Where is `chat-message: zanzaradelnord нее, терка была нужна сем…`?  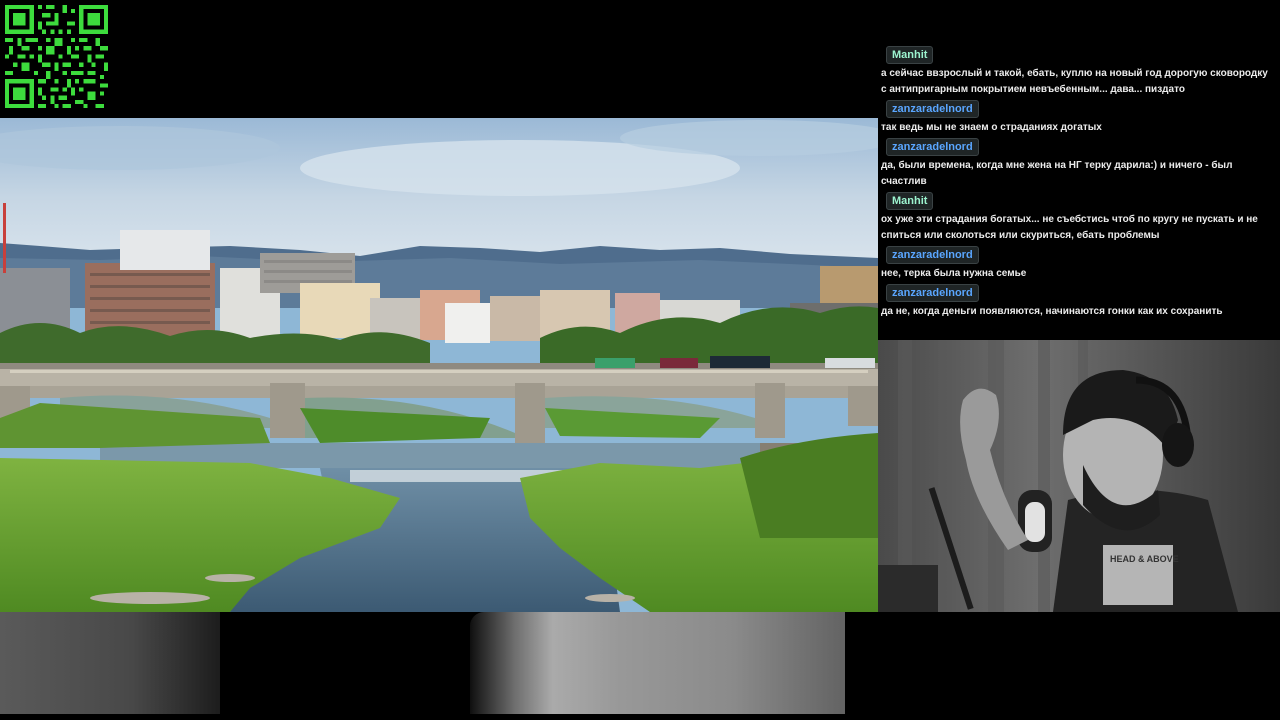
chat-message: zanzaradelnord нее, терка была нужна сем… is located at coordinates (1078, 264).